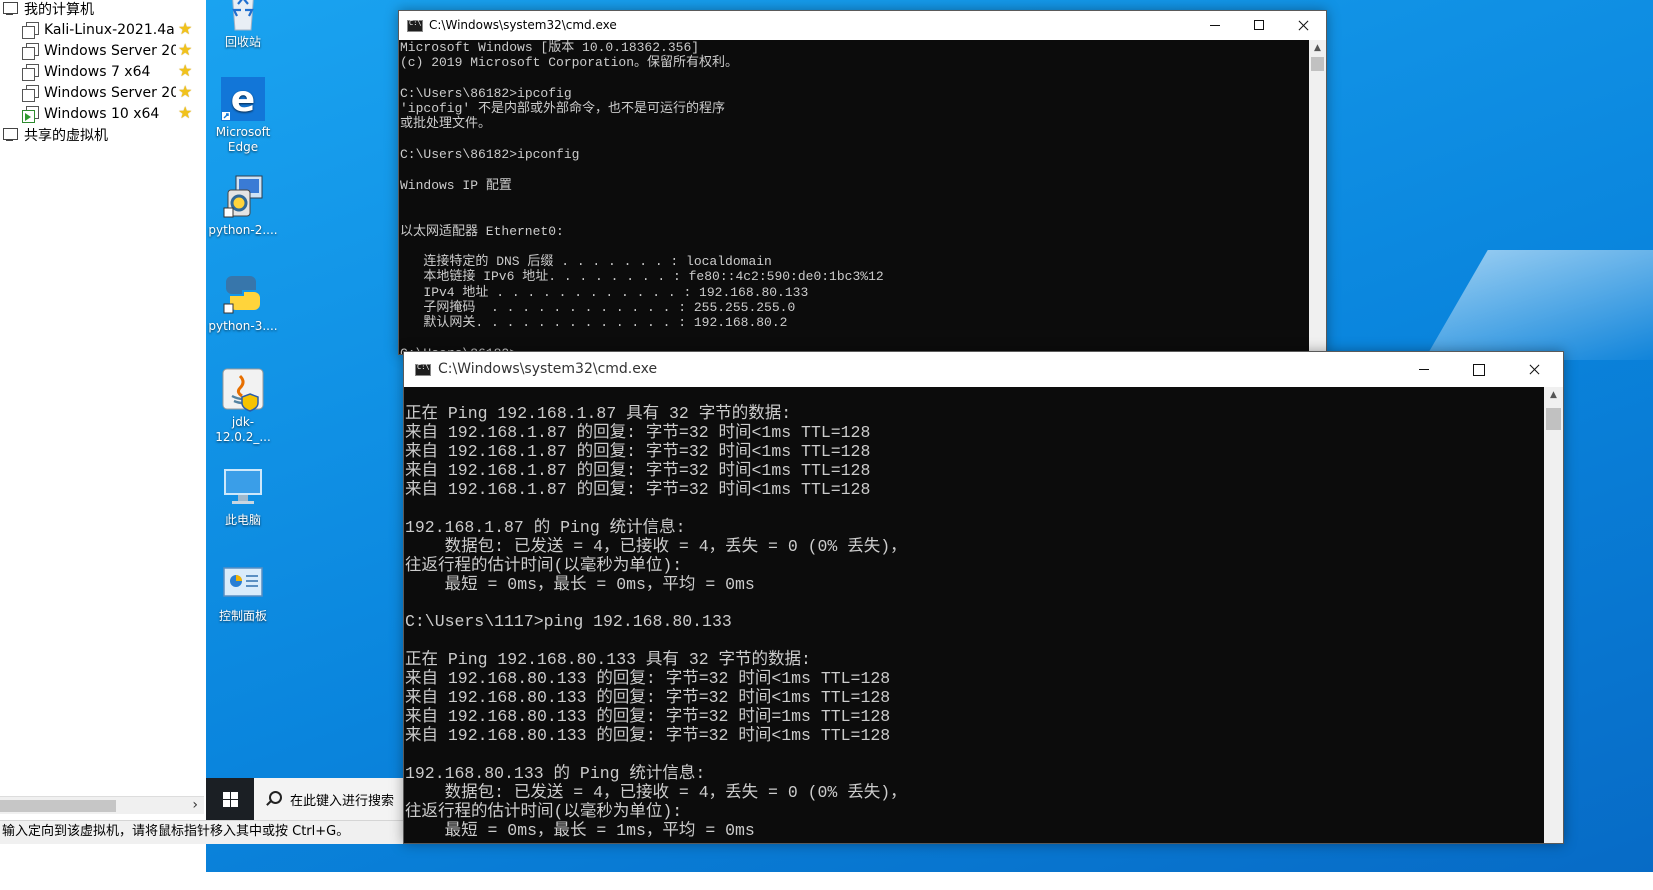 The width and height of the screenshot is (1653, 890). I want to click on search-icon, so click(273, 799).